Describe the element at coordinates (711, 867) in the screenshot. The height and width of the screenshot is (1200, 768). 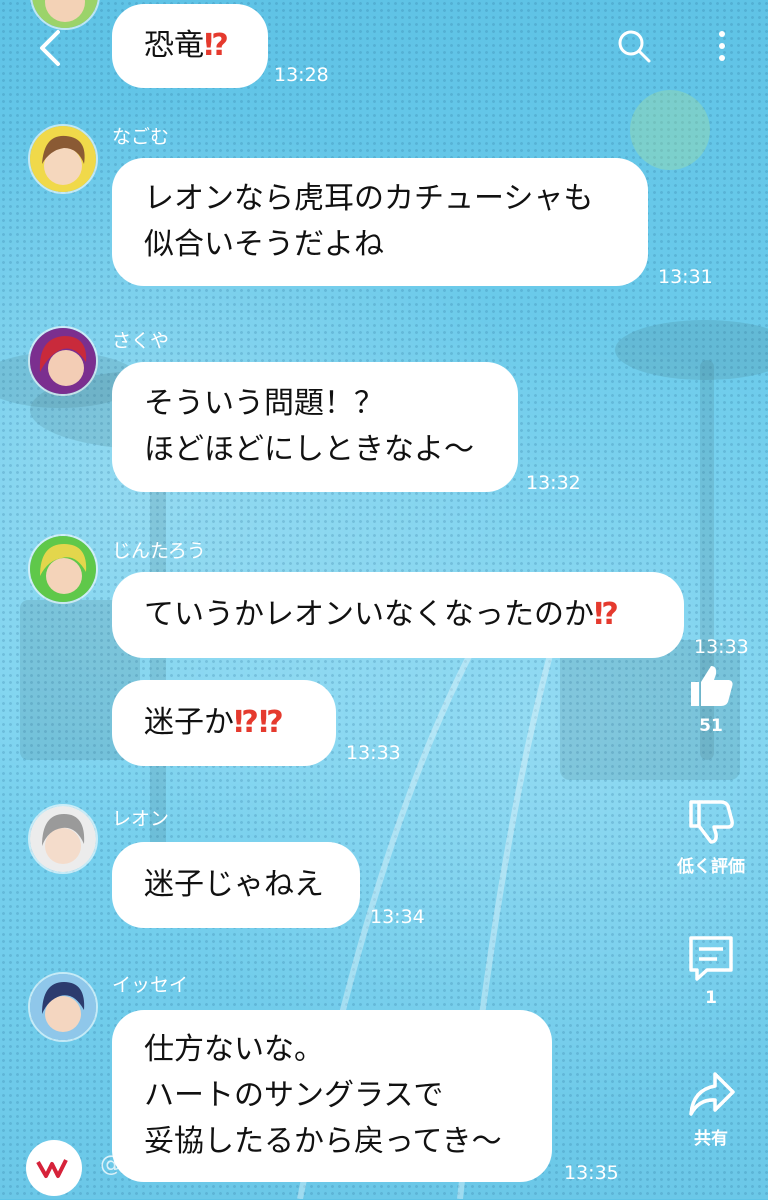
I see `dislike-label: 低く評価` at that location.